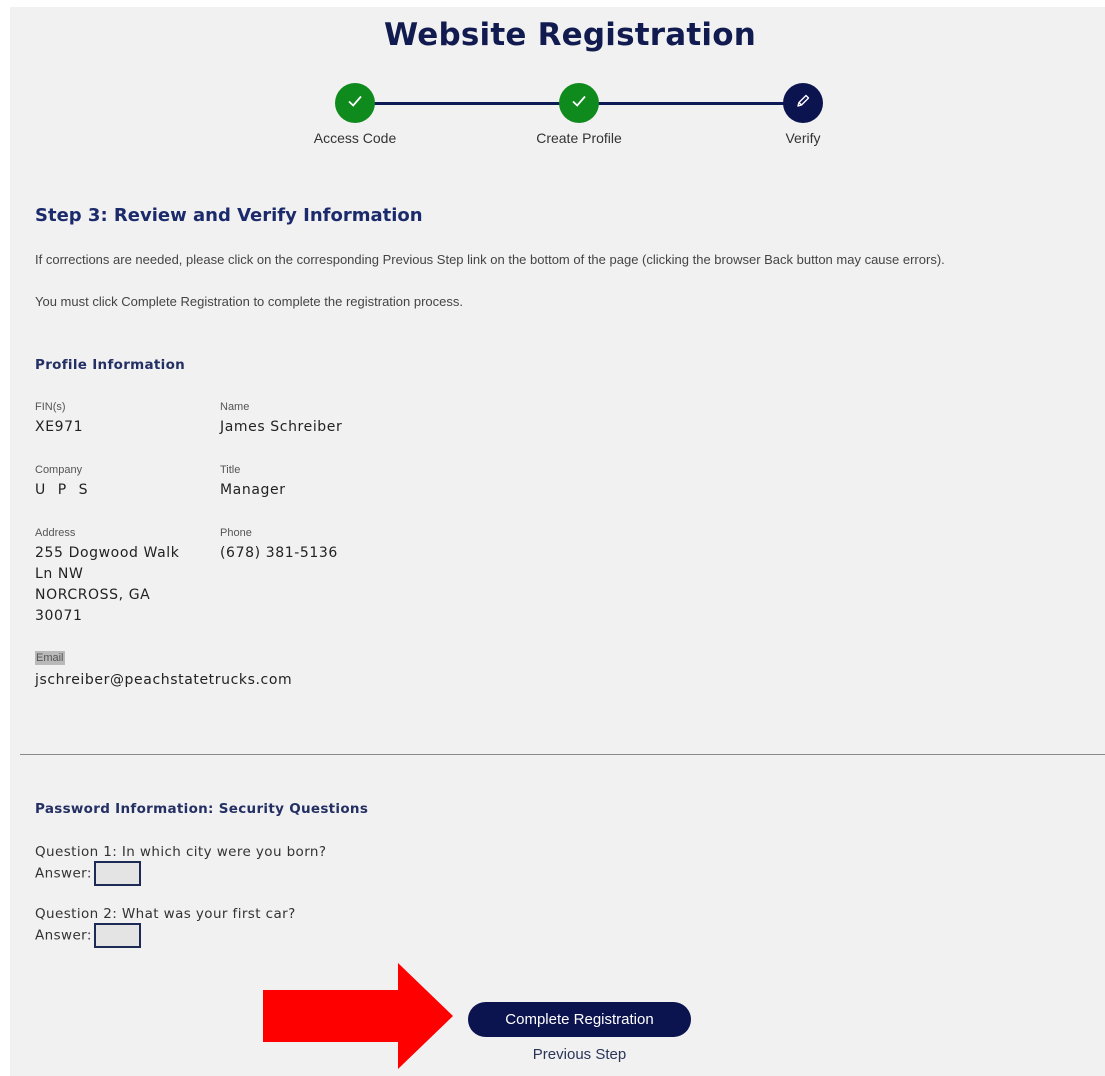 The image size is (1105, 1076). I want to click on step-verify-circle, so click(803, 103).